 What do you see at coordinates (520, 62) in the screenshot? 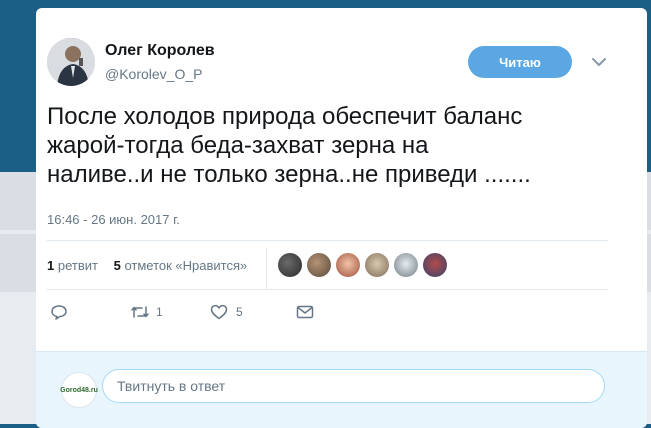
I see `following-button: Читаю` at bounding box center [520, 62].